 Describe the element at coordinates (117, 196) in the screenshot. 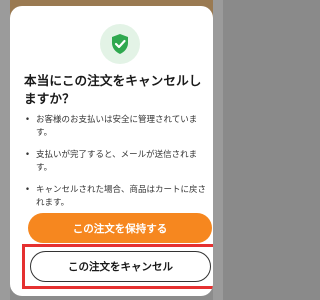

I see `info-item-cart: キャンセルされた場合、商品はカートに戻されます。` at that location.